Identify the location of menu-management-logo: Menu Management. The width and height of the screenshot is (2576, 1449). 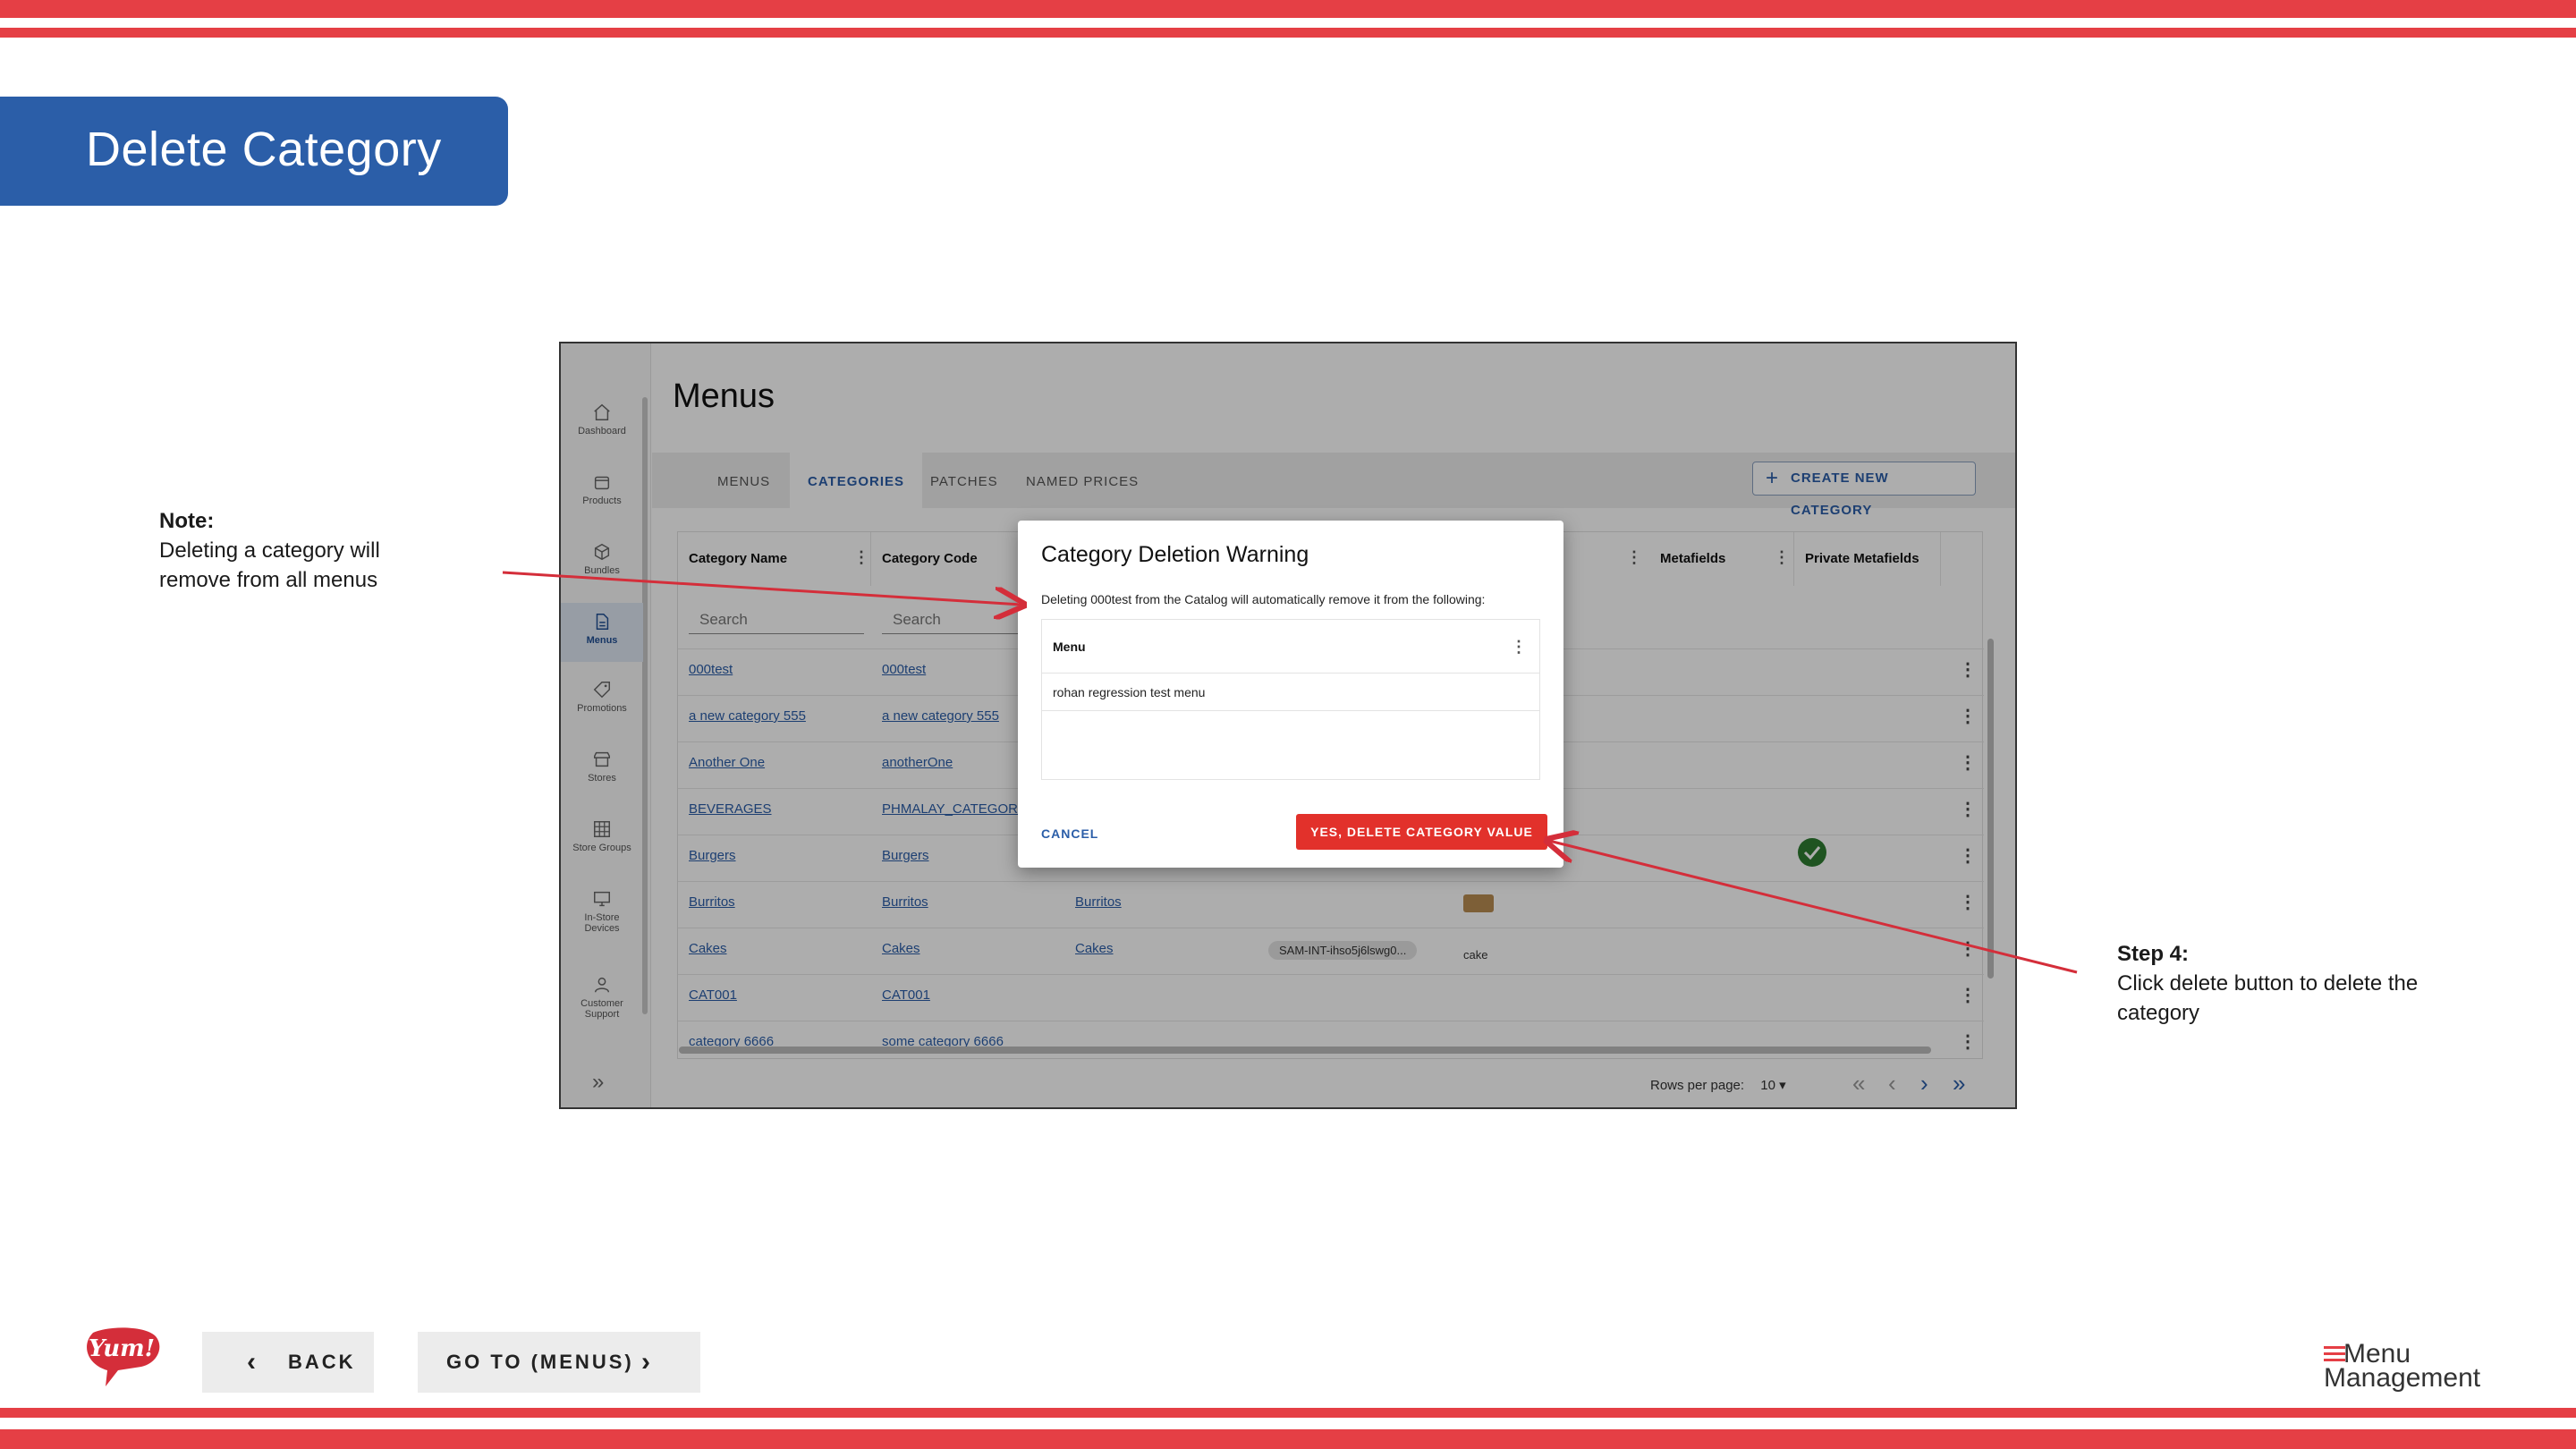
(2402, 1366).